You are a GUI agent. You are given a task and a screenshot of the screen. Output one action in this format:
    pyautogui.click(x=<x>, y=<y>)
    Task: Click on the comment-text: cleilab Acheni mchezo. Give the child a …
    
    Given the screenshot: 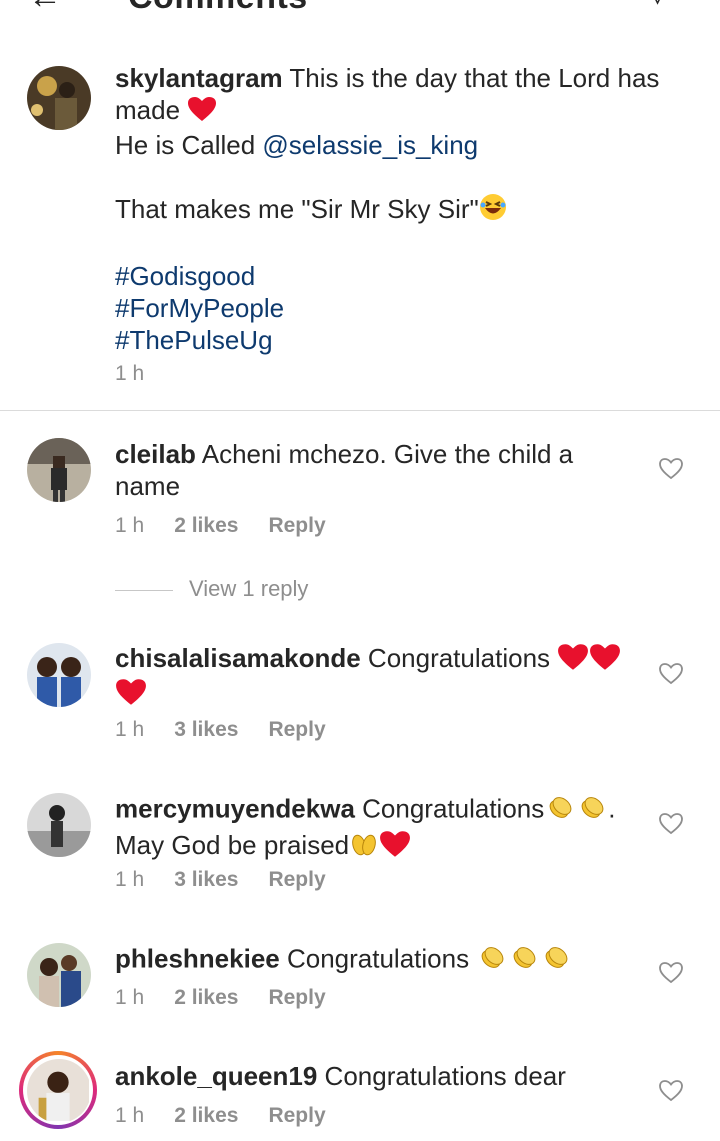 What is the action you would take?
    pyautogui.click(x=380, y=470)
    